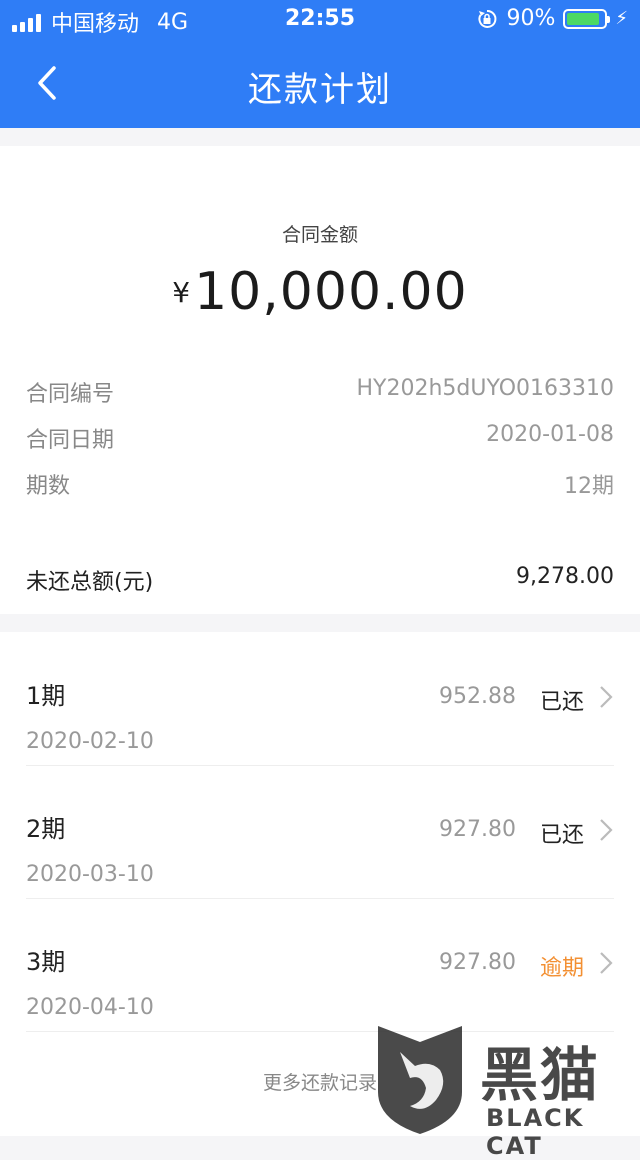  What do you see at coordinates (48, 486) in the screenshot?
I see `period-count-label: 期数` at bounding box center [48, 486].